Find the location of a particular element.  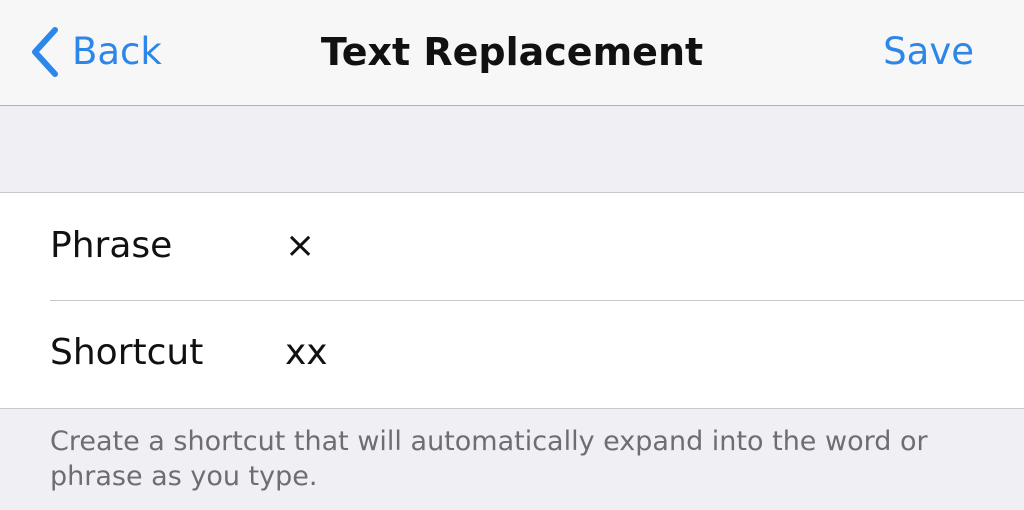

save-button: Save is located at coordinates (928, 52).